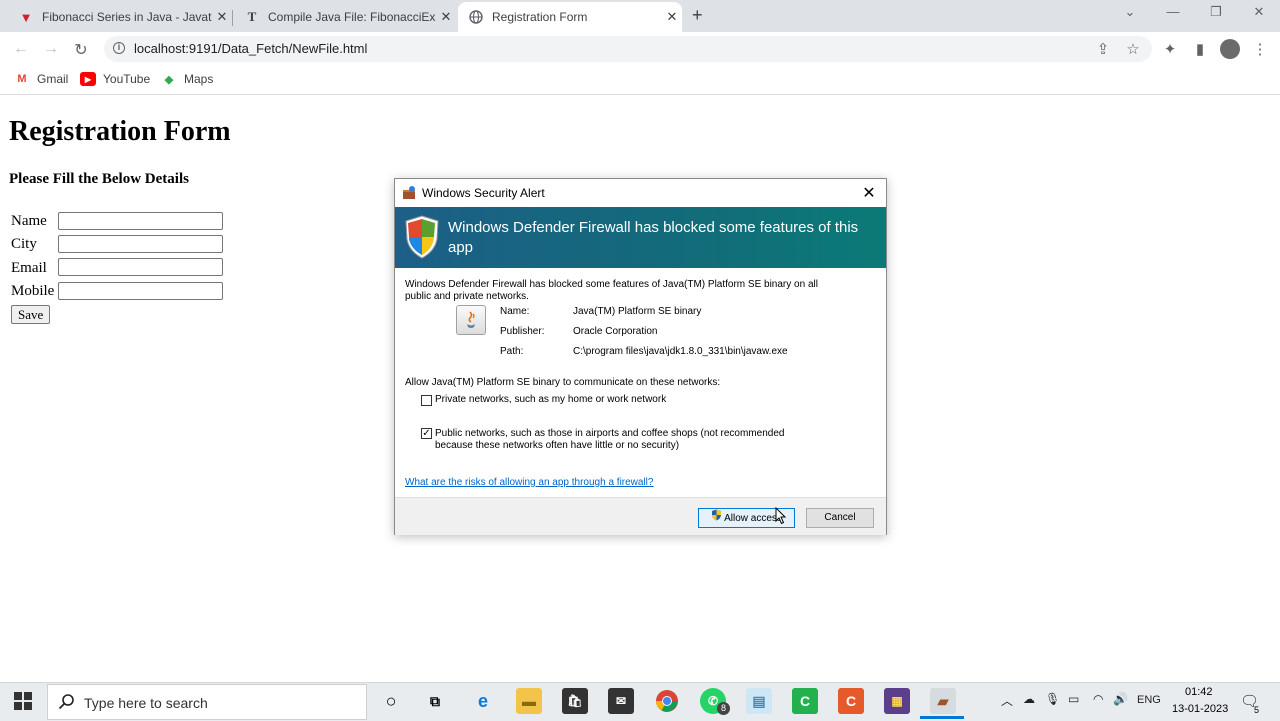  I want to click on path-label: Path:, so click(512, 351).